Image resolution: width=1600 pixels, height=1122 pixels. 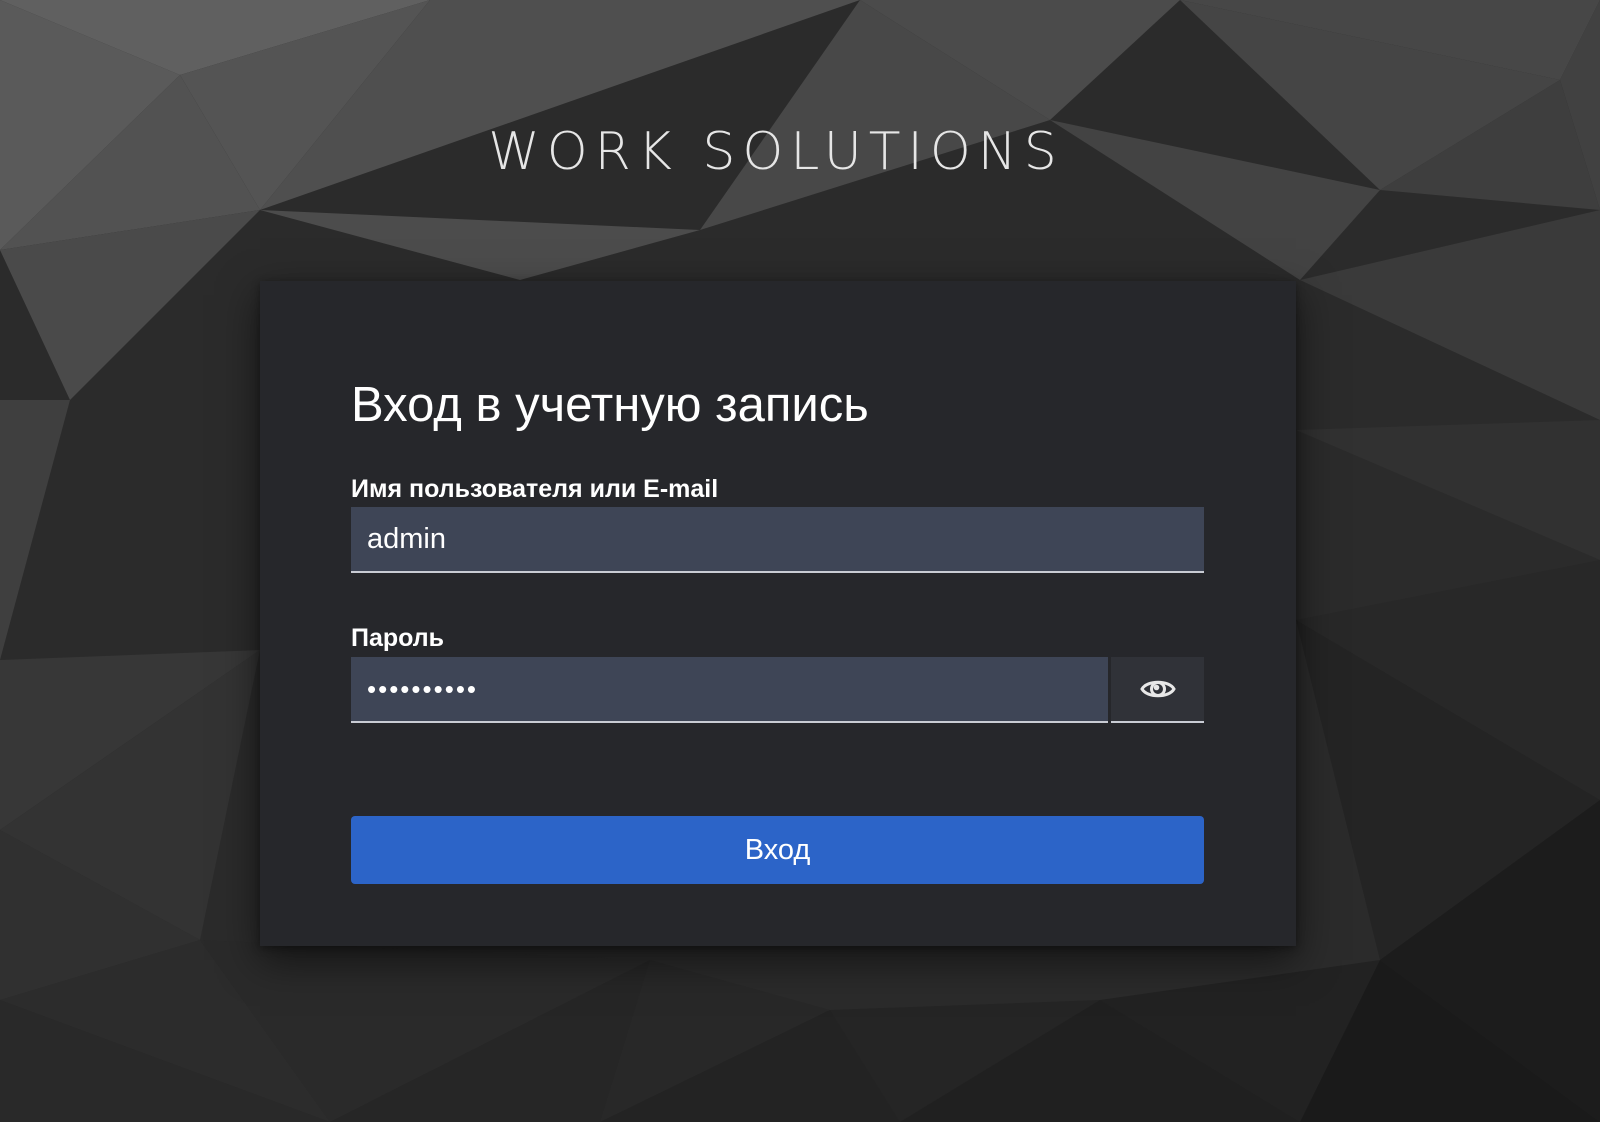 I want to click on brand-logo-text: WORK SOLUTIONS, so click(x=776, y=152).